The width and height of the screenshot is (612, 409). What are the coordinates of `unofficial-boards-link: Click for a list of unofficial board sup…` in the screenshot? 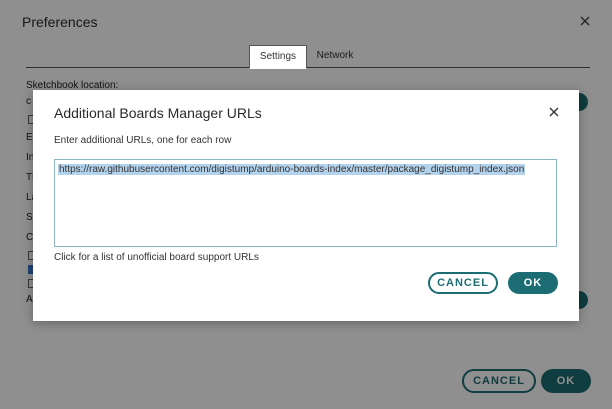 It's located at (156, 257).